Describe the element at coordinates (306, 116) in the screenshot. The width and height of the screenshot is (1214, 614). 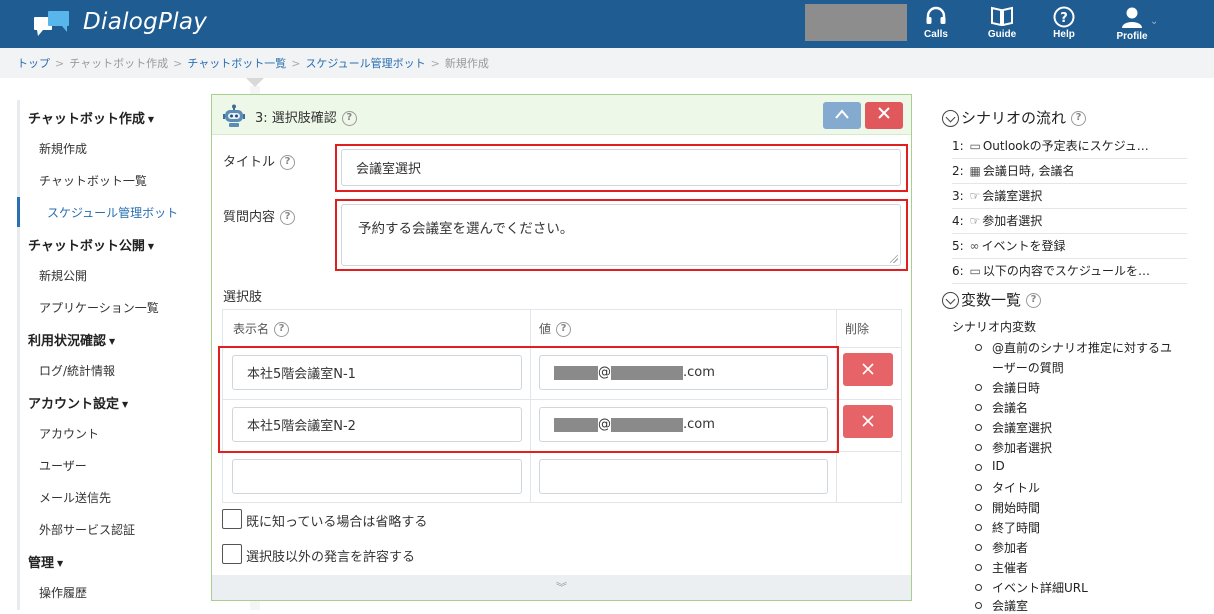
I see `panel-title: 3: 選択肢確認?` at that location.